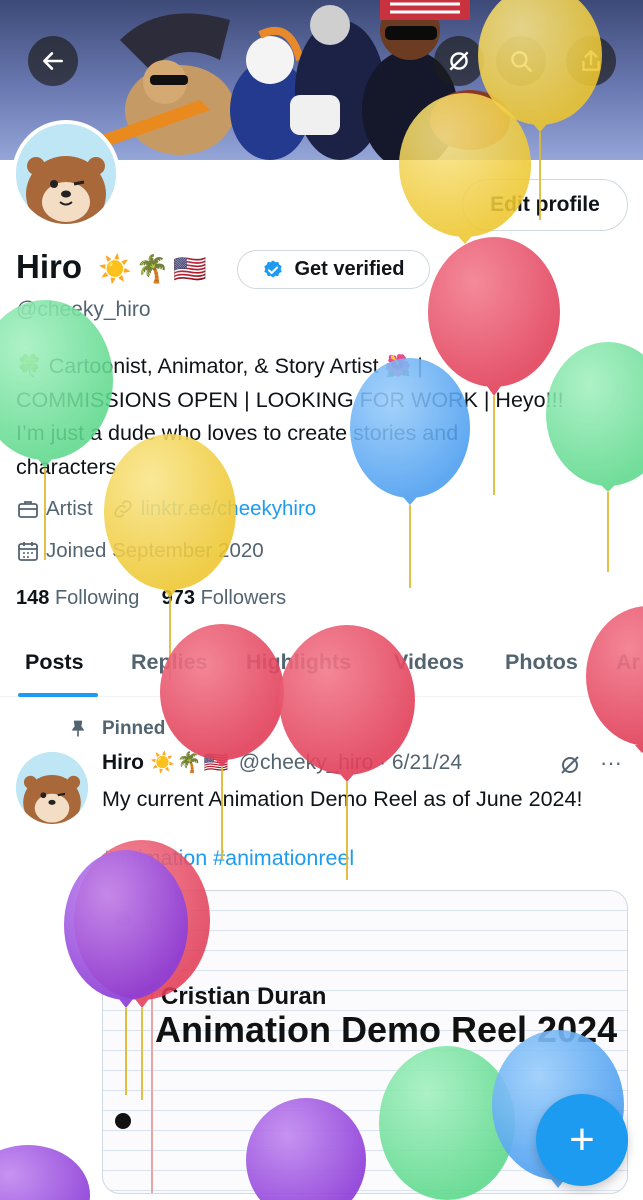 The width and height of the screenshot is (643, 1200). I want to click on profile-meta-row: Artist linktr.ee/cheekyhiro, so click(166, 509).